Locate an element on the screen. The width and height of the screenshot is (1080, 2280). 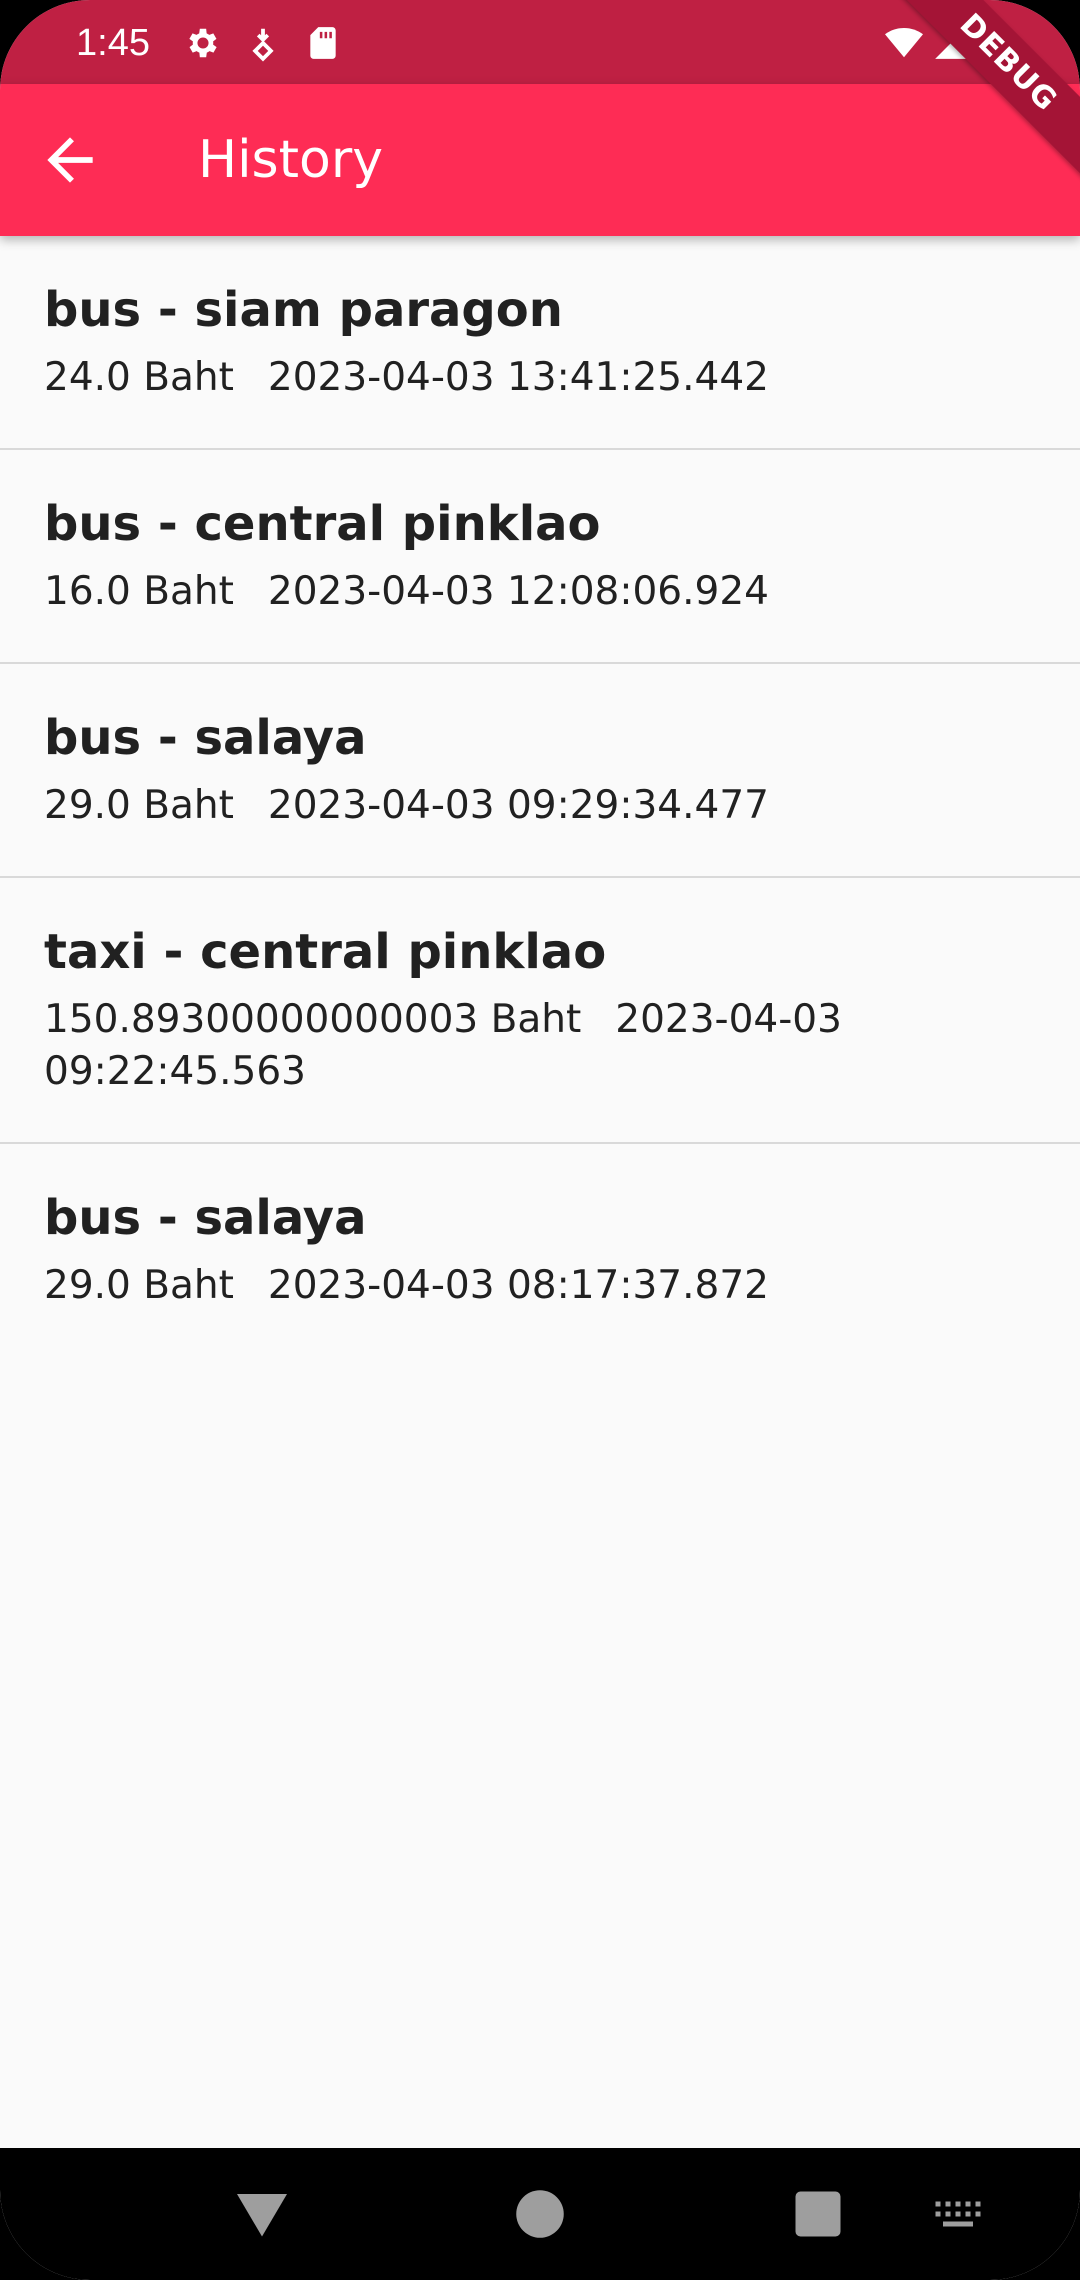
back-button is located at coordinates (70, 160).